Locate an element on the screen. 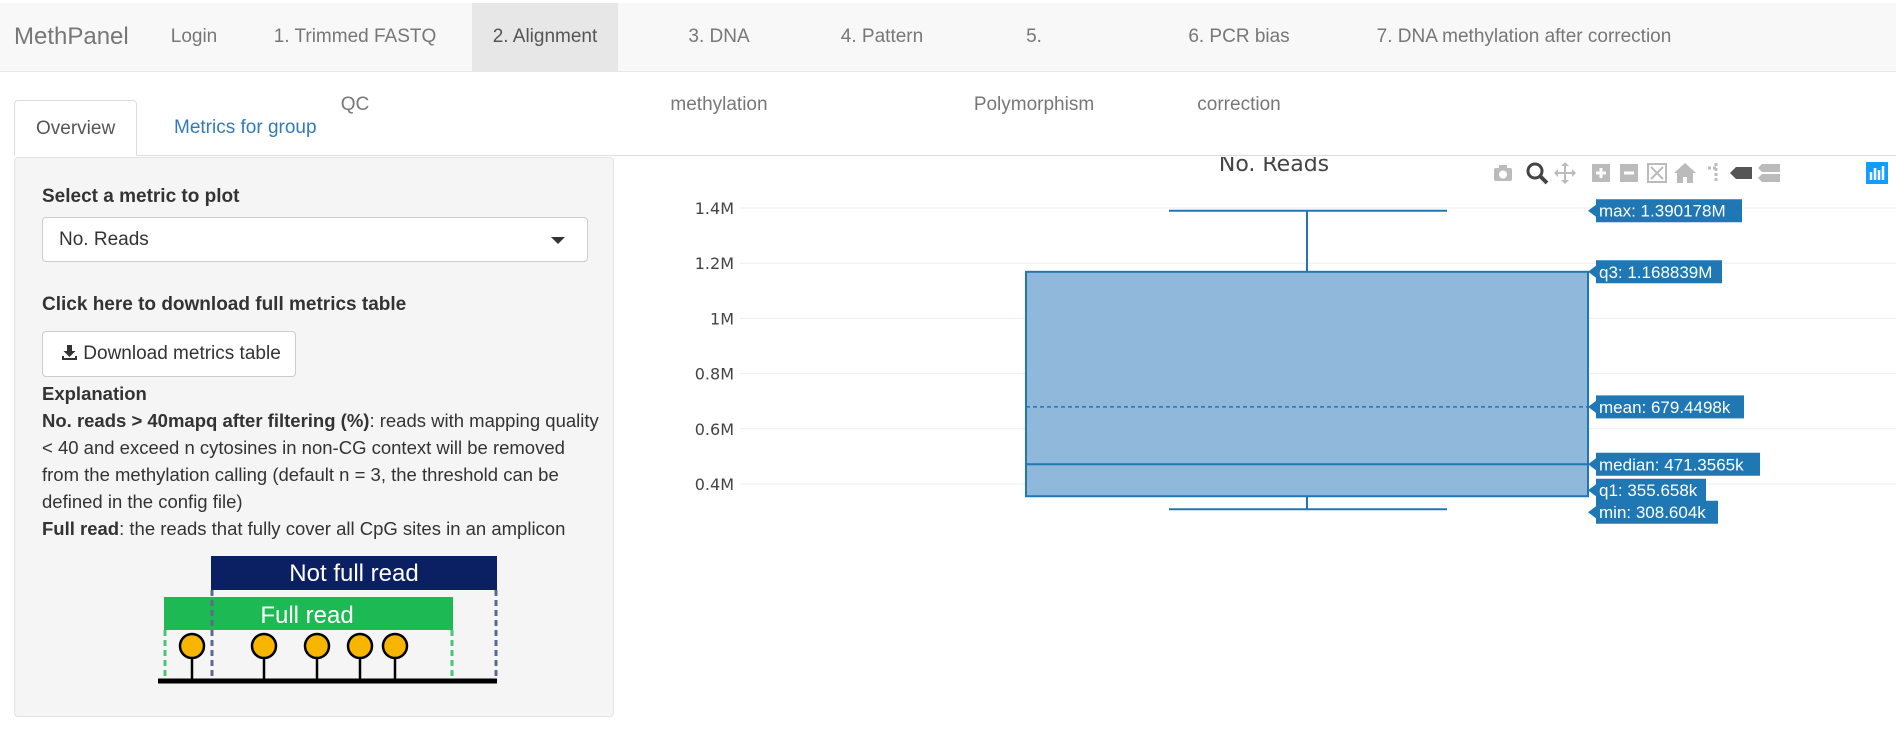 Image resolution: width=1896 pixels, height=733 pixels. hover-label-text: max: 1.390178M is located at coordinates (1662, 211).